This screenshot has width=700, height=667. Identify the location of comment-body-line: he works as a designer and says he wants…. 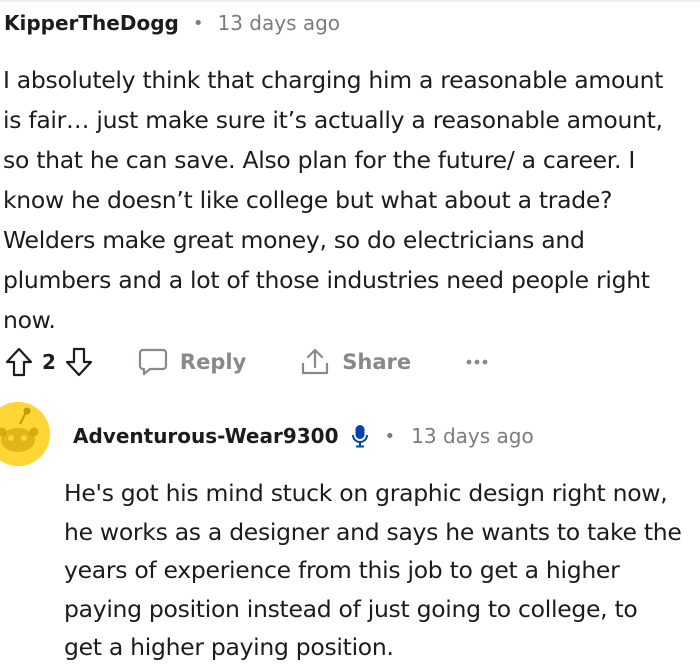
(373, 531).